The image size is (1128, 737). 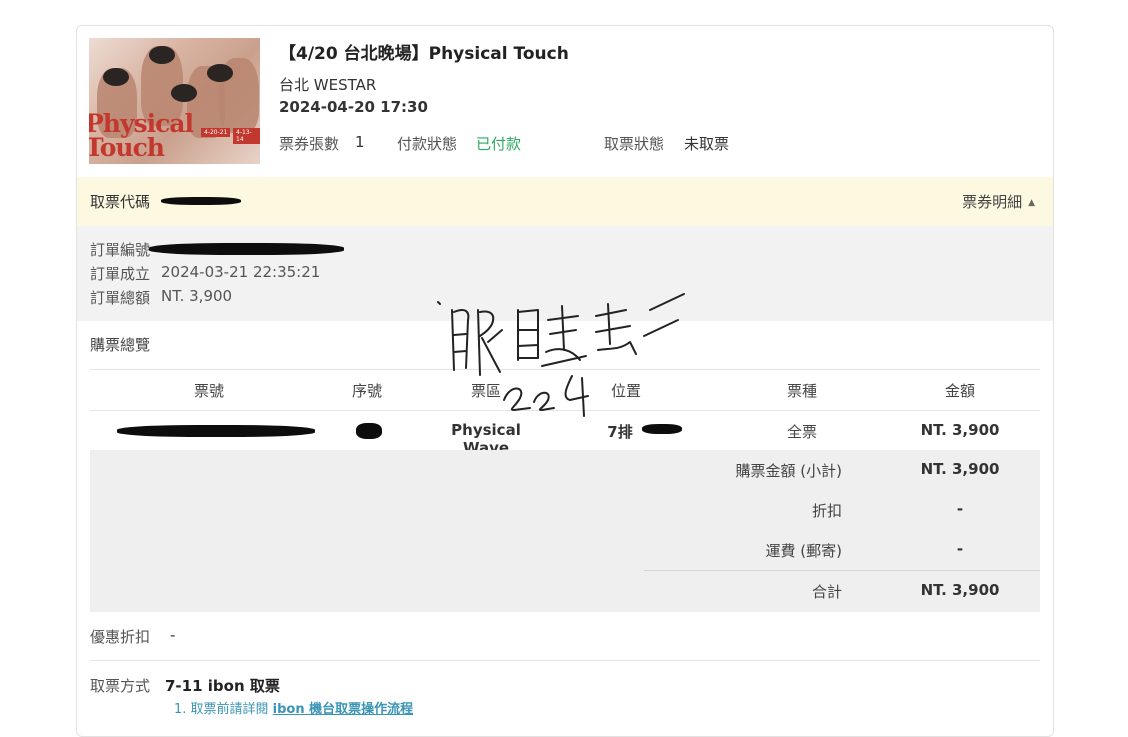 What do you see at coordinates (201, 201) in the screenshot?
I see `redacted-pickup-code` at bounding box center [201, 201].